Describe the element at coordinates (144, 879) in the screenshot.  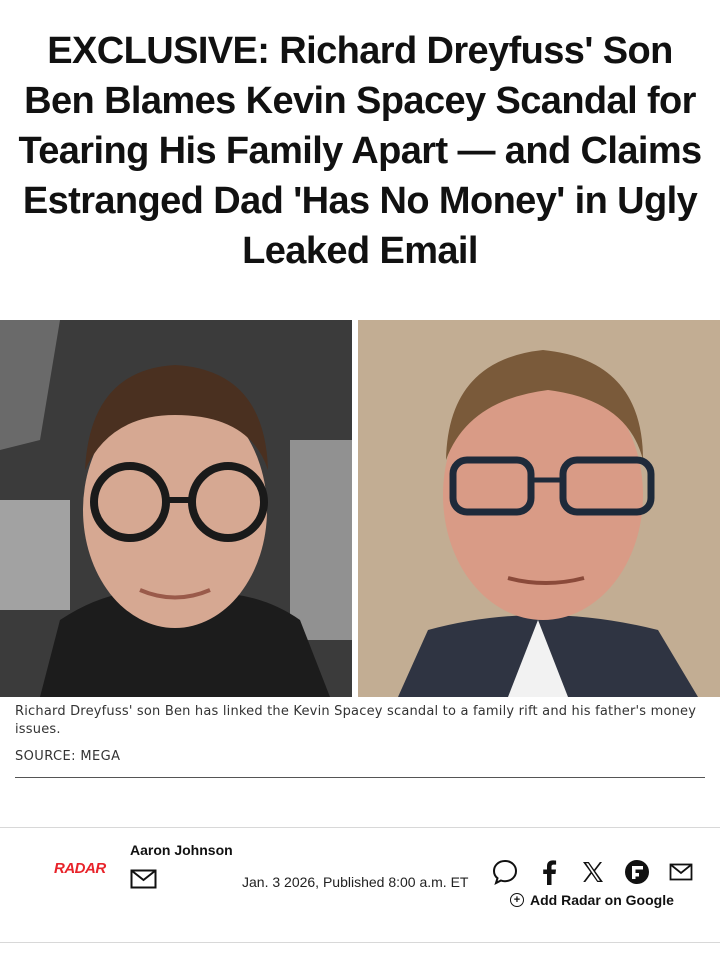
I see `author-email-icon` at that location.